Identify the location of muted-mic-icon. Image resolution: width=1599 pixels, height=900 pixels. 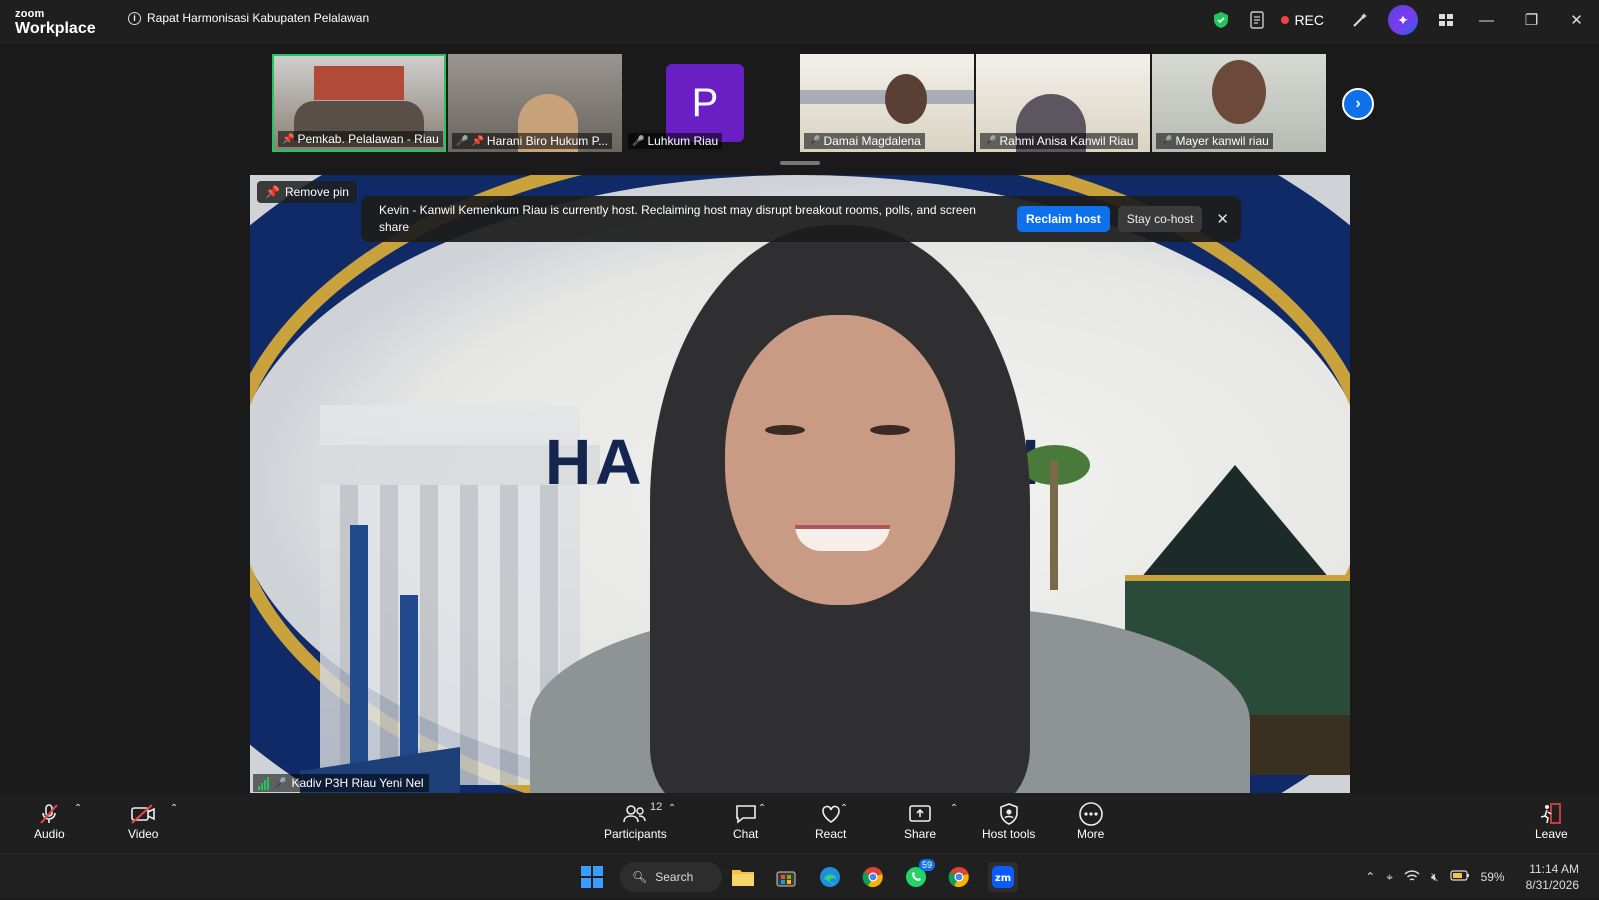
(49, 814).